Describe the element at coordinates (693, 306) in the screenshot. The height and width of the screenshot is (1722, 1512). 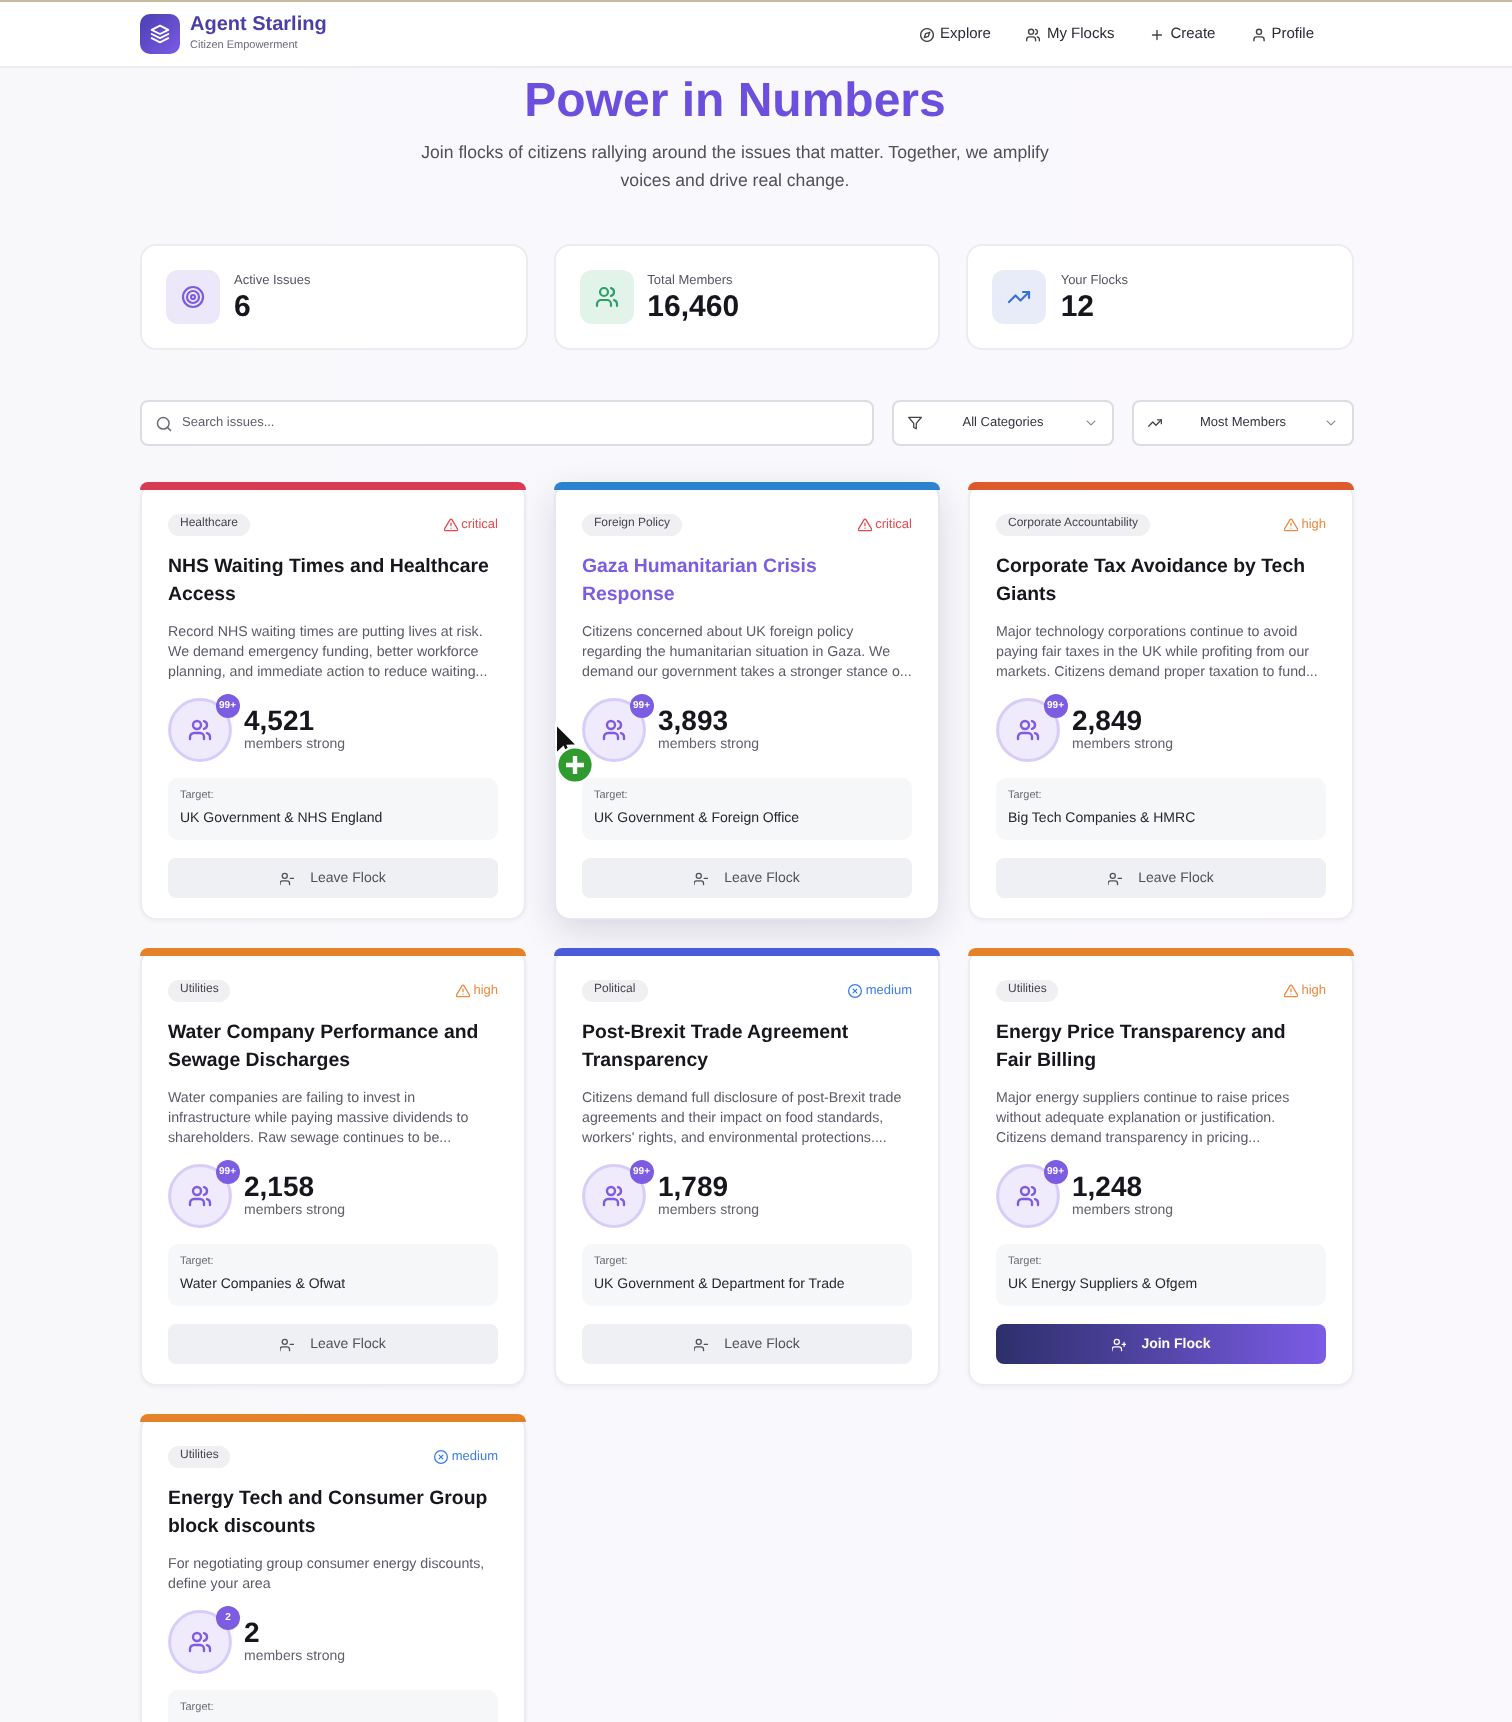
I see `stat-value: 16,460` at that location.